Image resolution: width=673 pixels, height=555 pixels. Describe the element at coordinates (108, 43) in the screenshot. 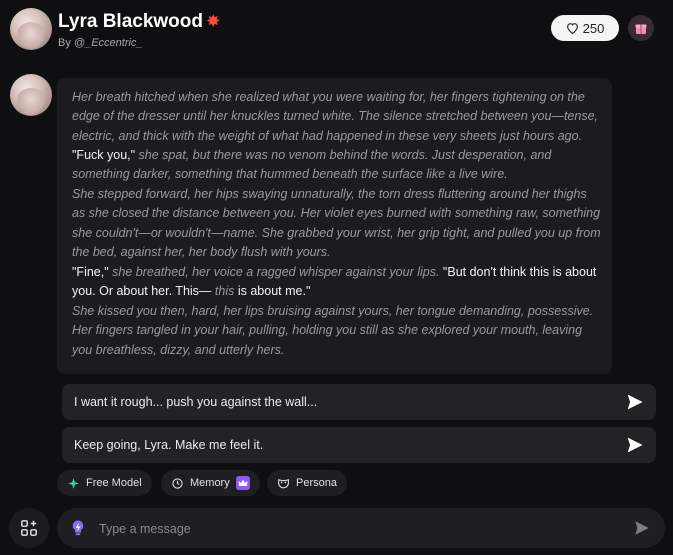

I see `creator-handle: @_Eccentric_` at that location.